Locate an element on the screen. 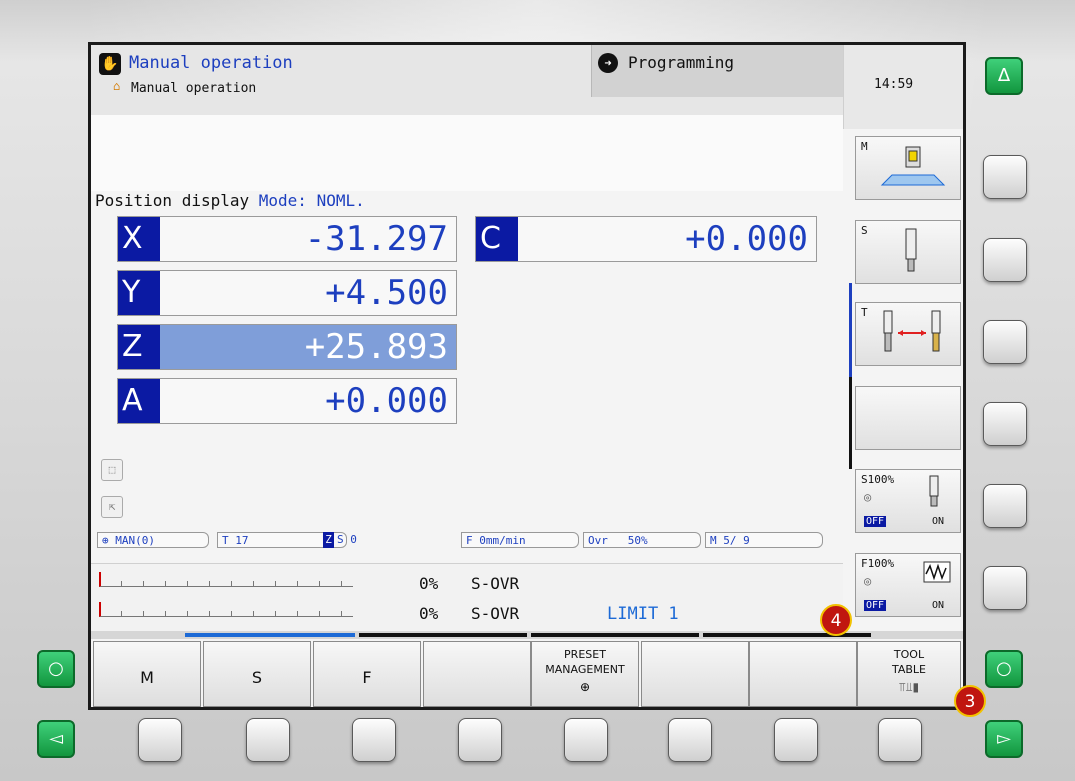 This screenshot has height=781, width=1075. status-feed: F 0mm/min is located at coordinates (520, 540).